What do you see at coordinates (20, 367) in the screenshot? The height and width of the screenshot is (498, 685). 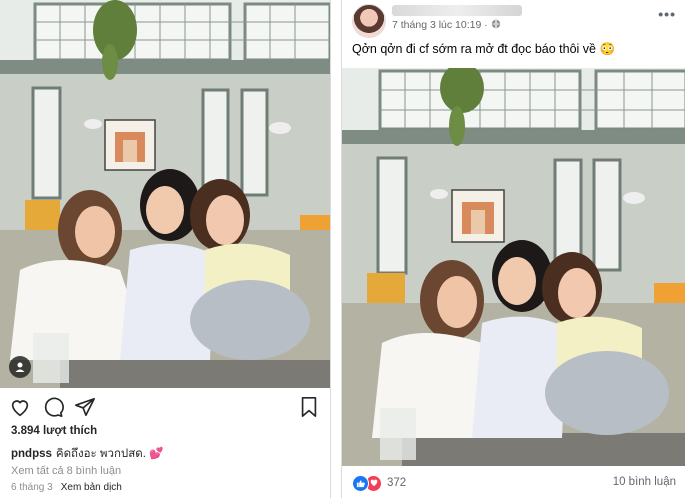 I see `user-tag-icon` at bounding box center [20, 367].